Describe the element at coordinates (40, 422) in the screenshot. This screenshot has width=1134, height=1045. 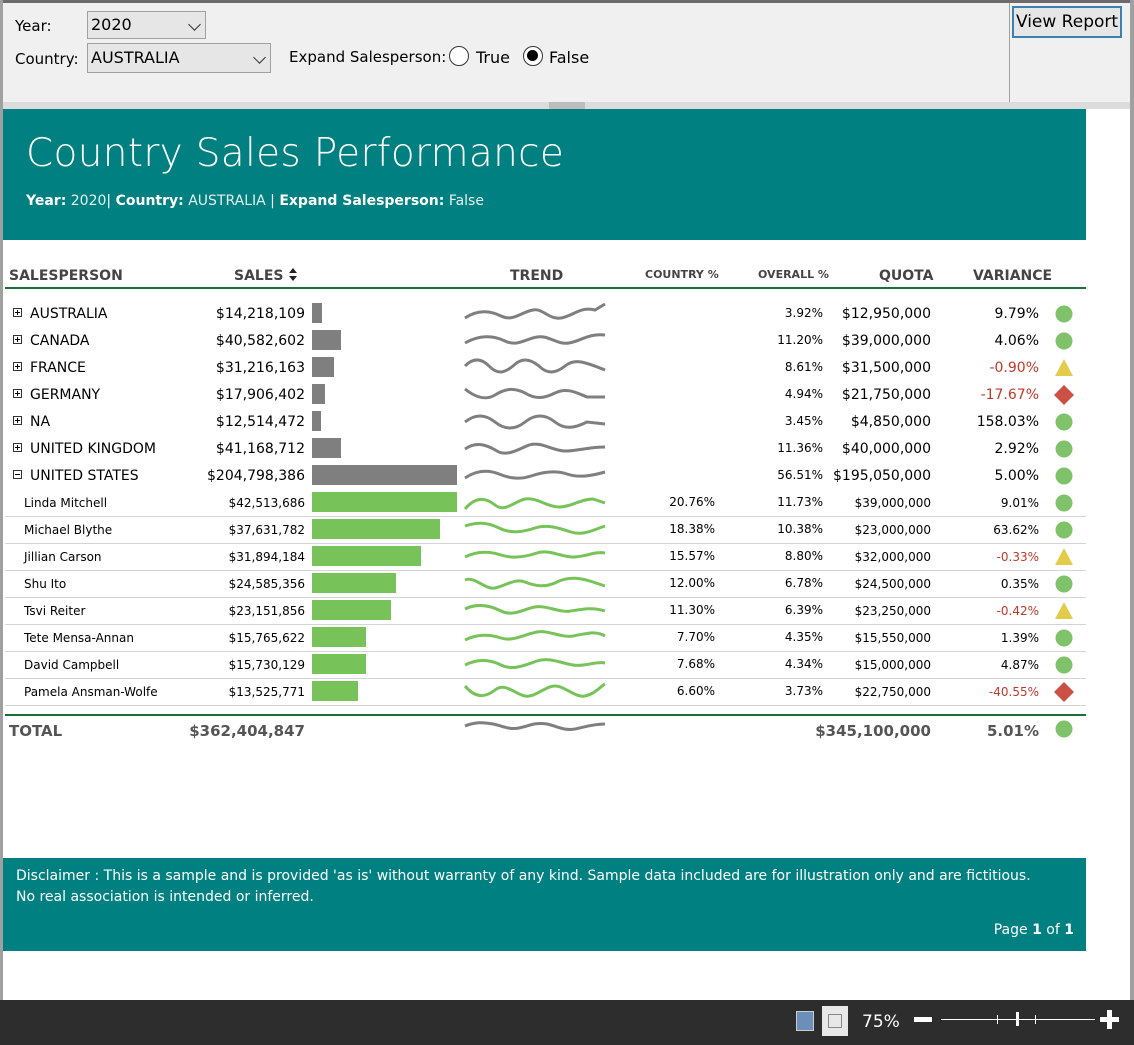
I see `country-name: NA` at that location.